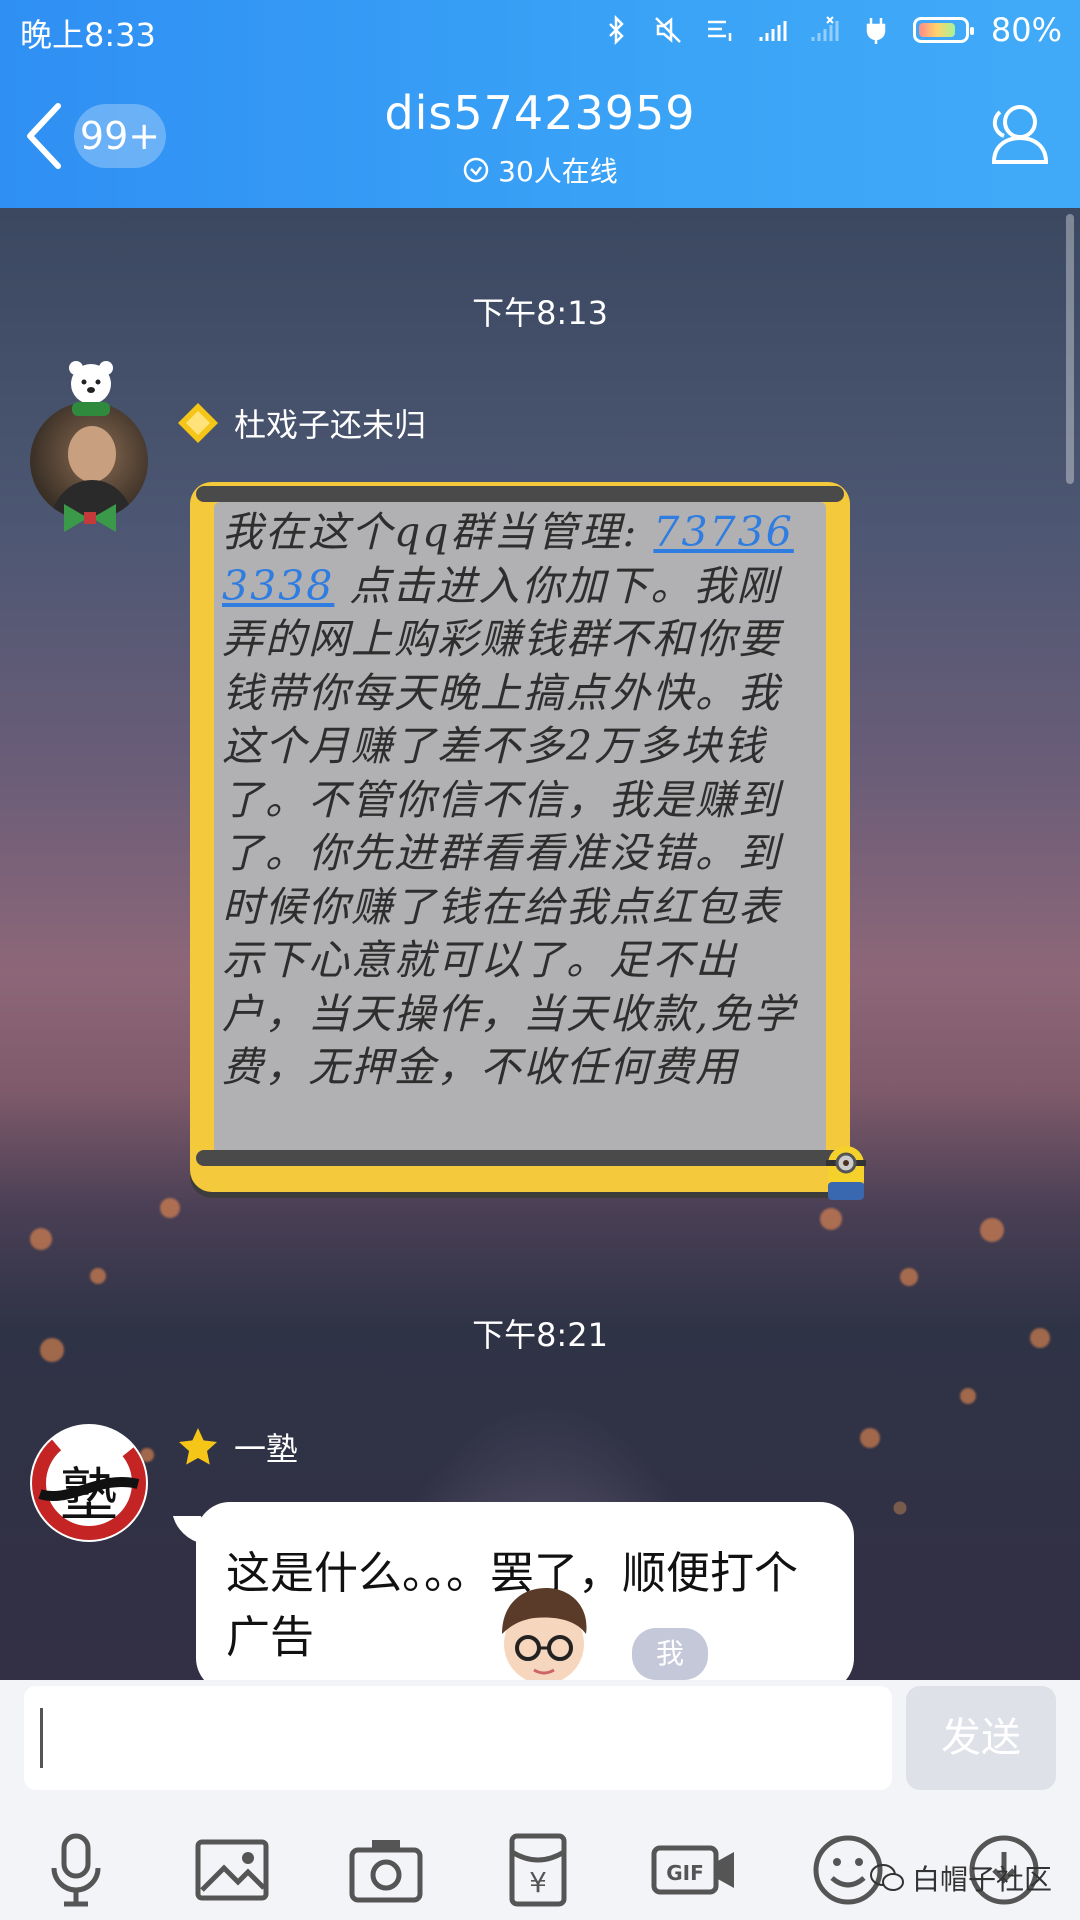  I want to click on check-circle-icon, so click(476, 170).